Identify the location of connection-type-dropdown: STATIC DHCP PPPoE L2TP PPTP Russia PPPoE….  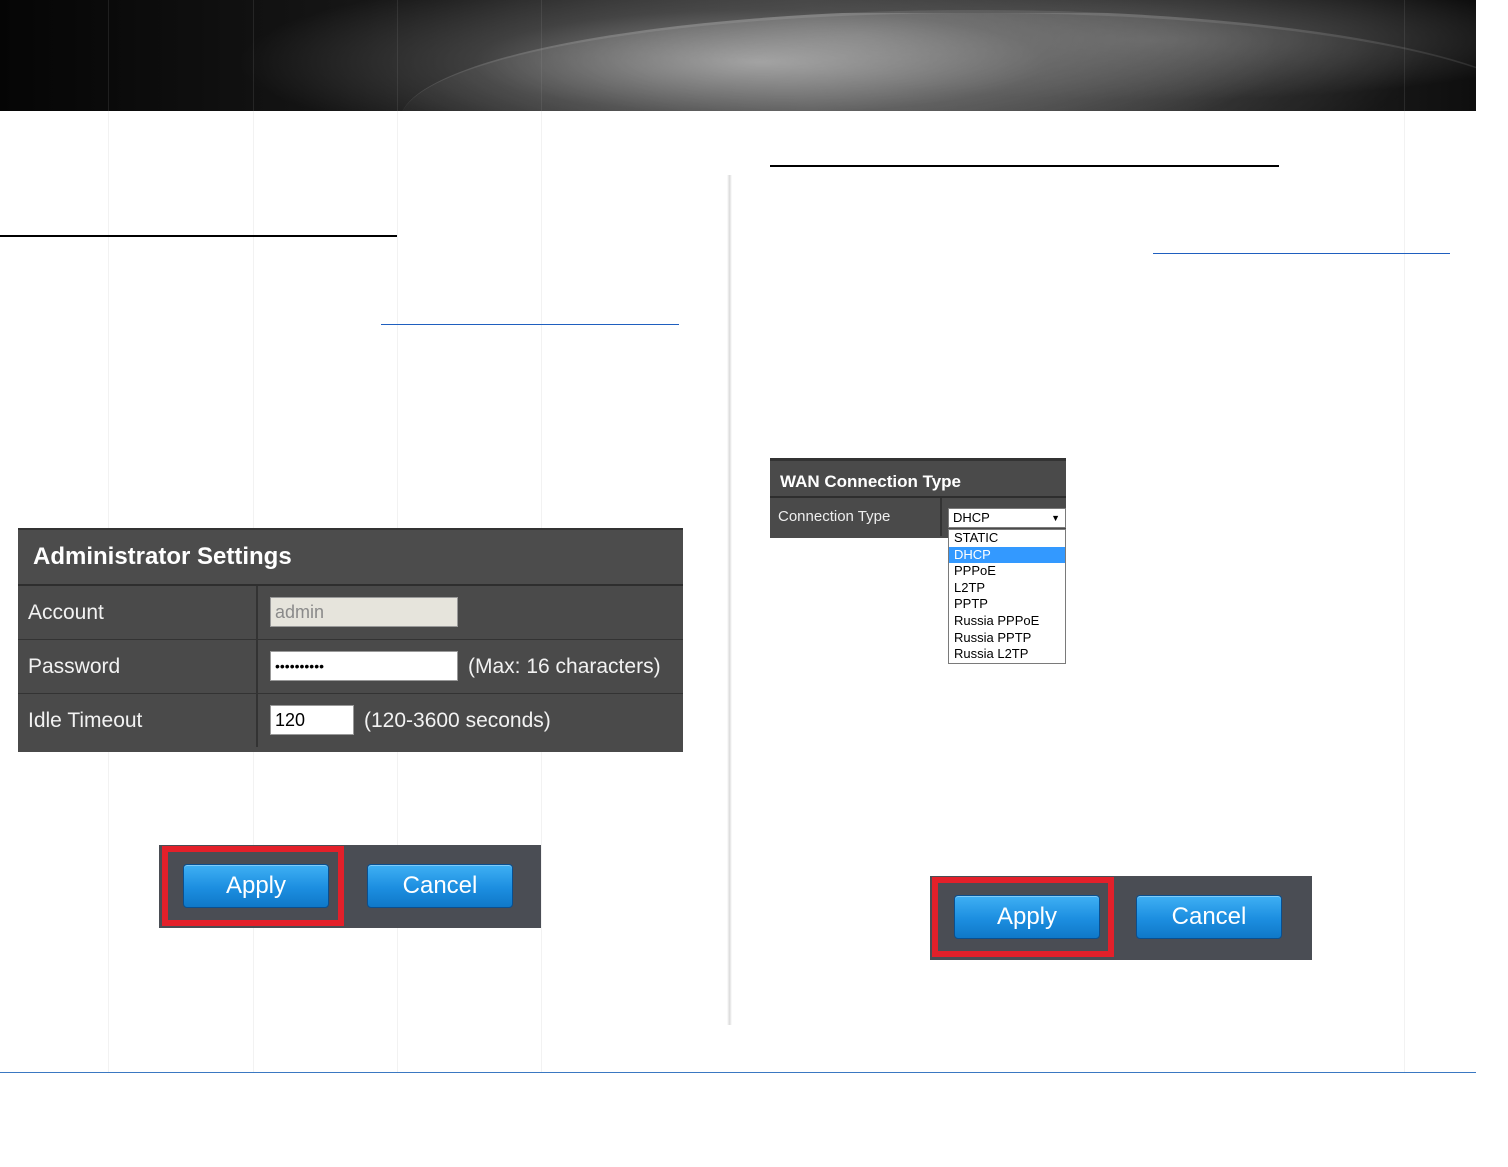
(1007, 596).